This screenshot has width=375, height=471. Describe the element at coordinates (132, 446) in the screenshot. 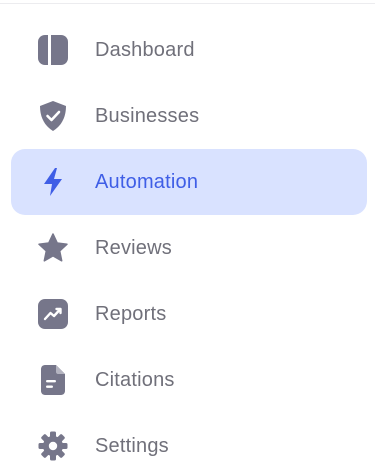

I see `sidebar-item-label: Settings` at that location.